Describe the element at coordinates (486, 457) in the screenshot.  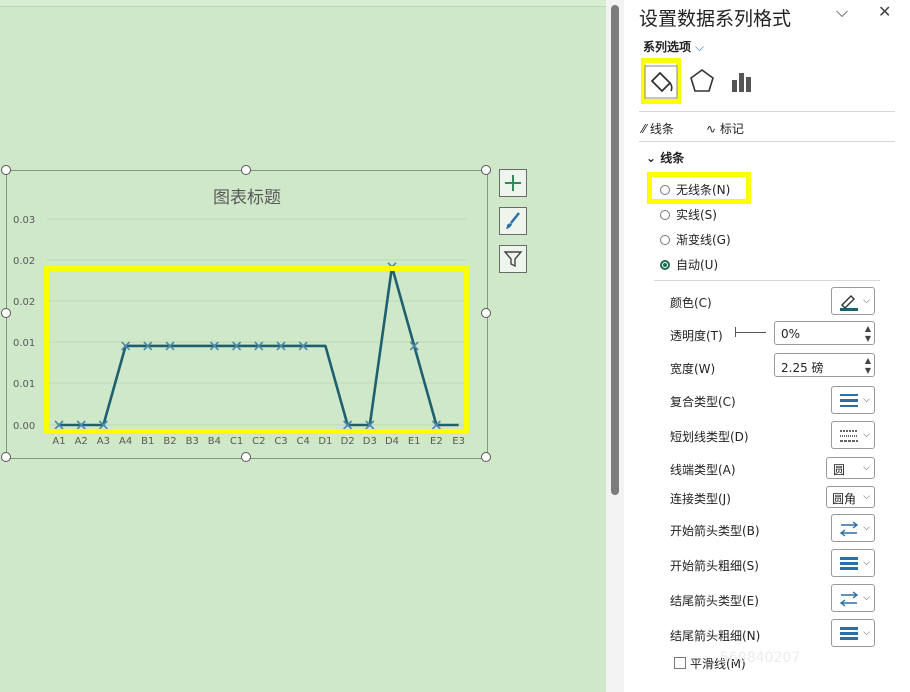
I see `resize-handle-br` at that location.